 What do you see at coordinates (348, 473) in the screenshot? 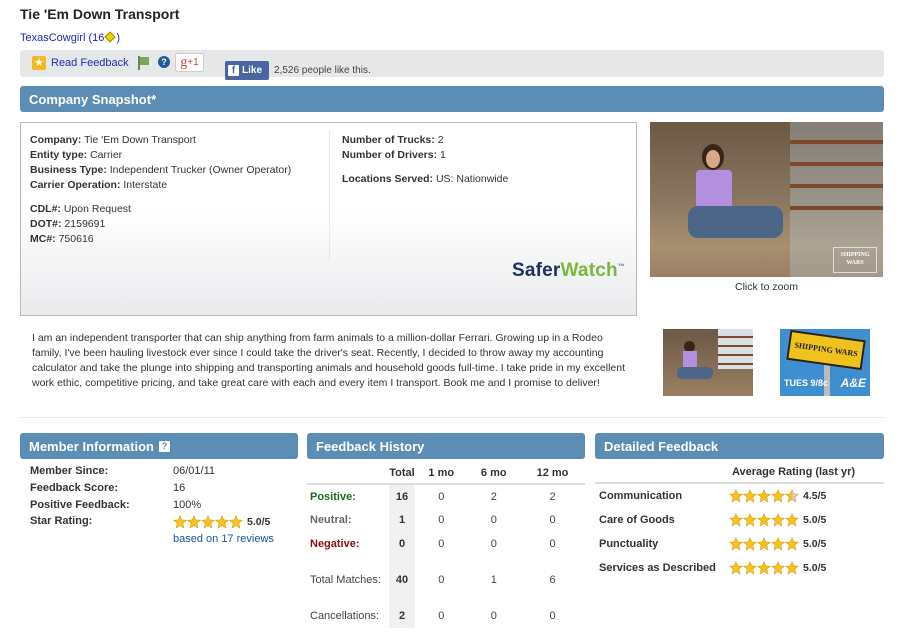
I see `column-header-label` at bounding box center [348, 473].